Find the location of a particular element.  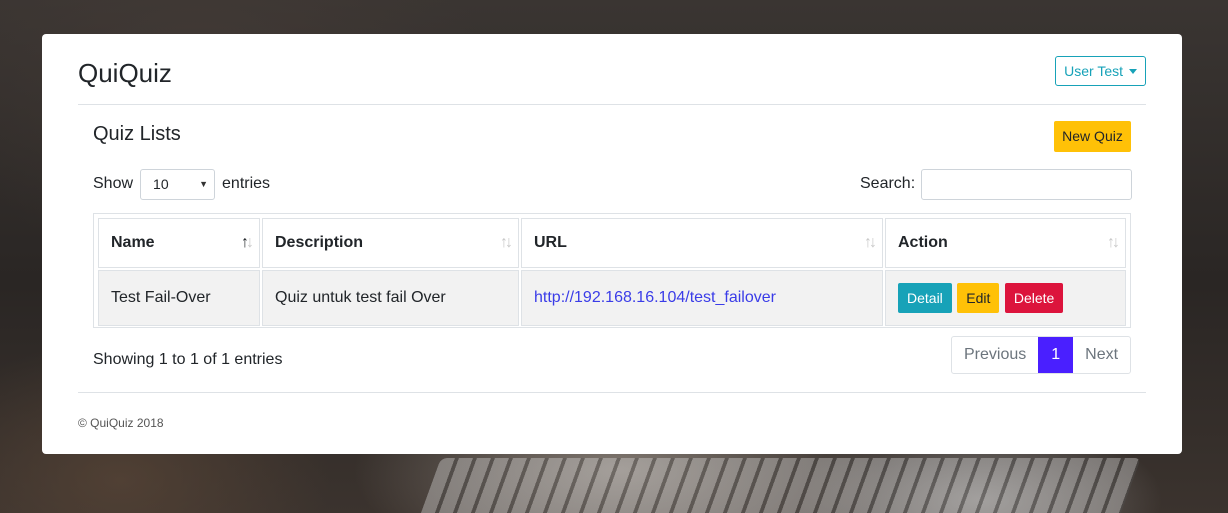

column-header-name: Name ↑↓ is located at coordinates (179, 243).